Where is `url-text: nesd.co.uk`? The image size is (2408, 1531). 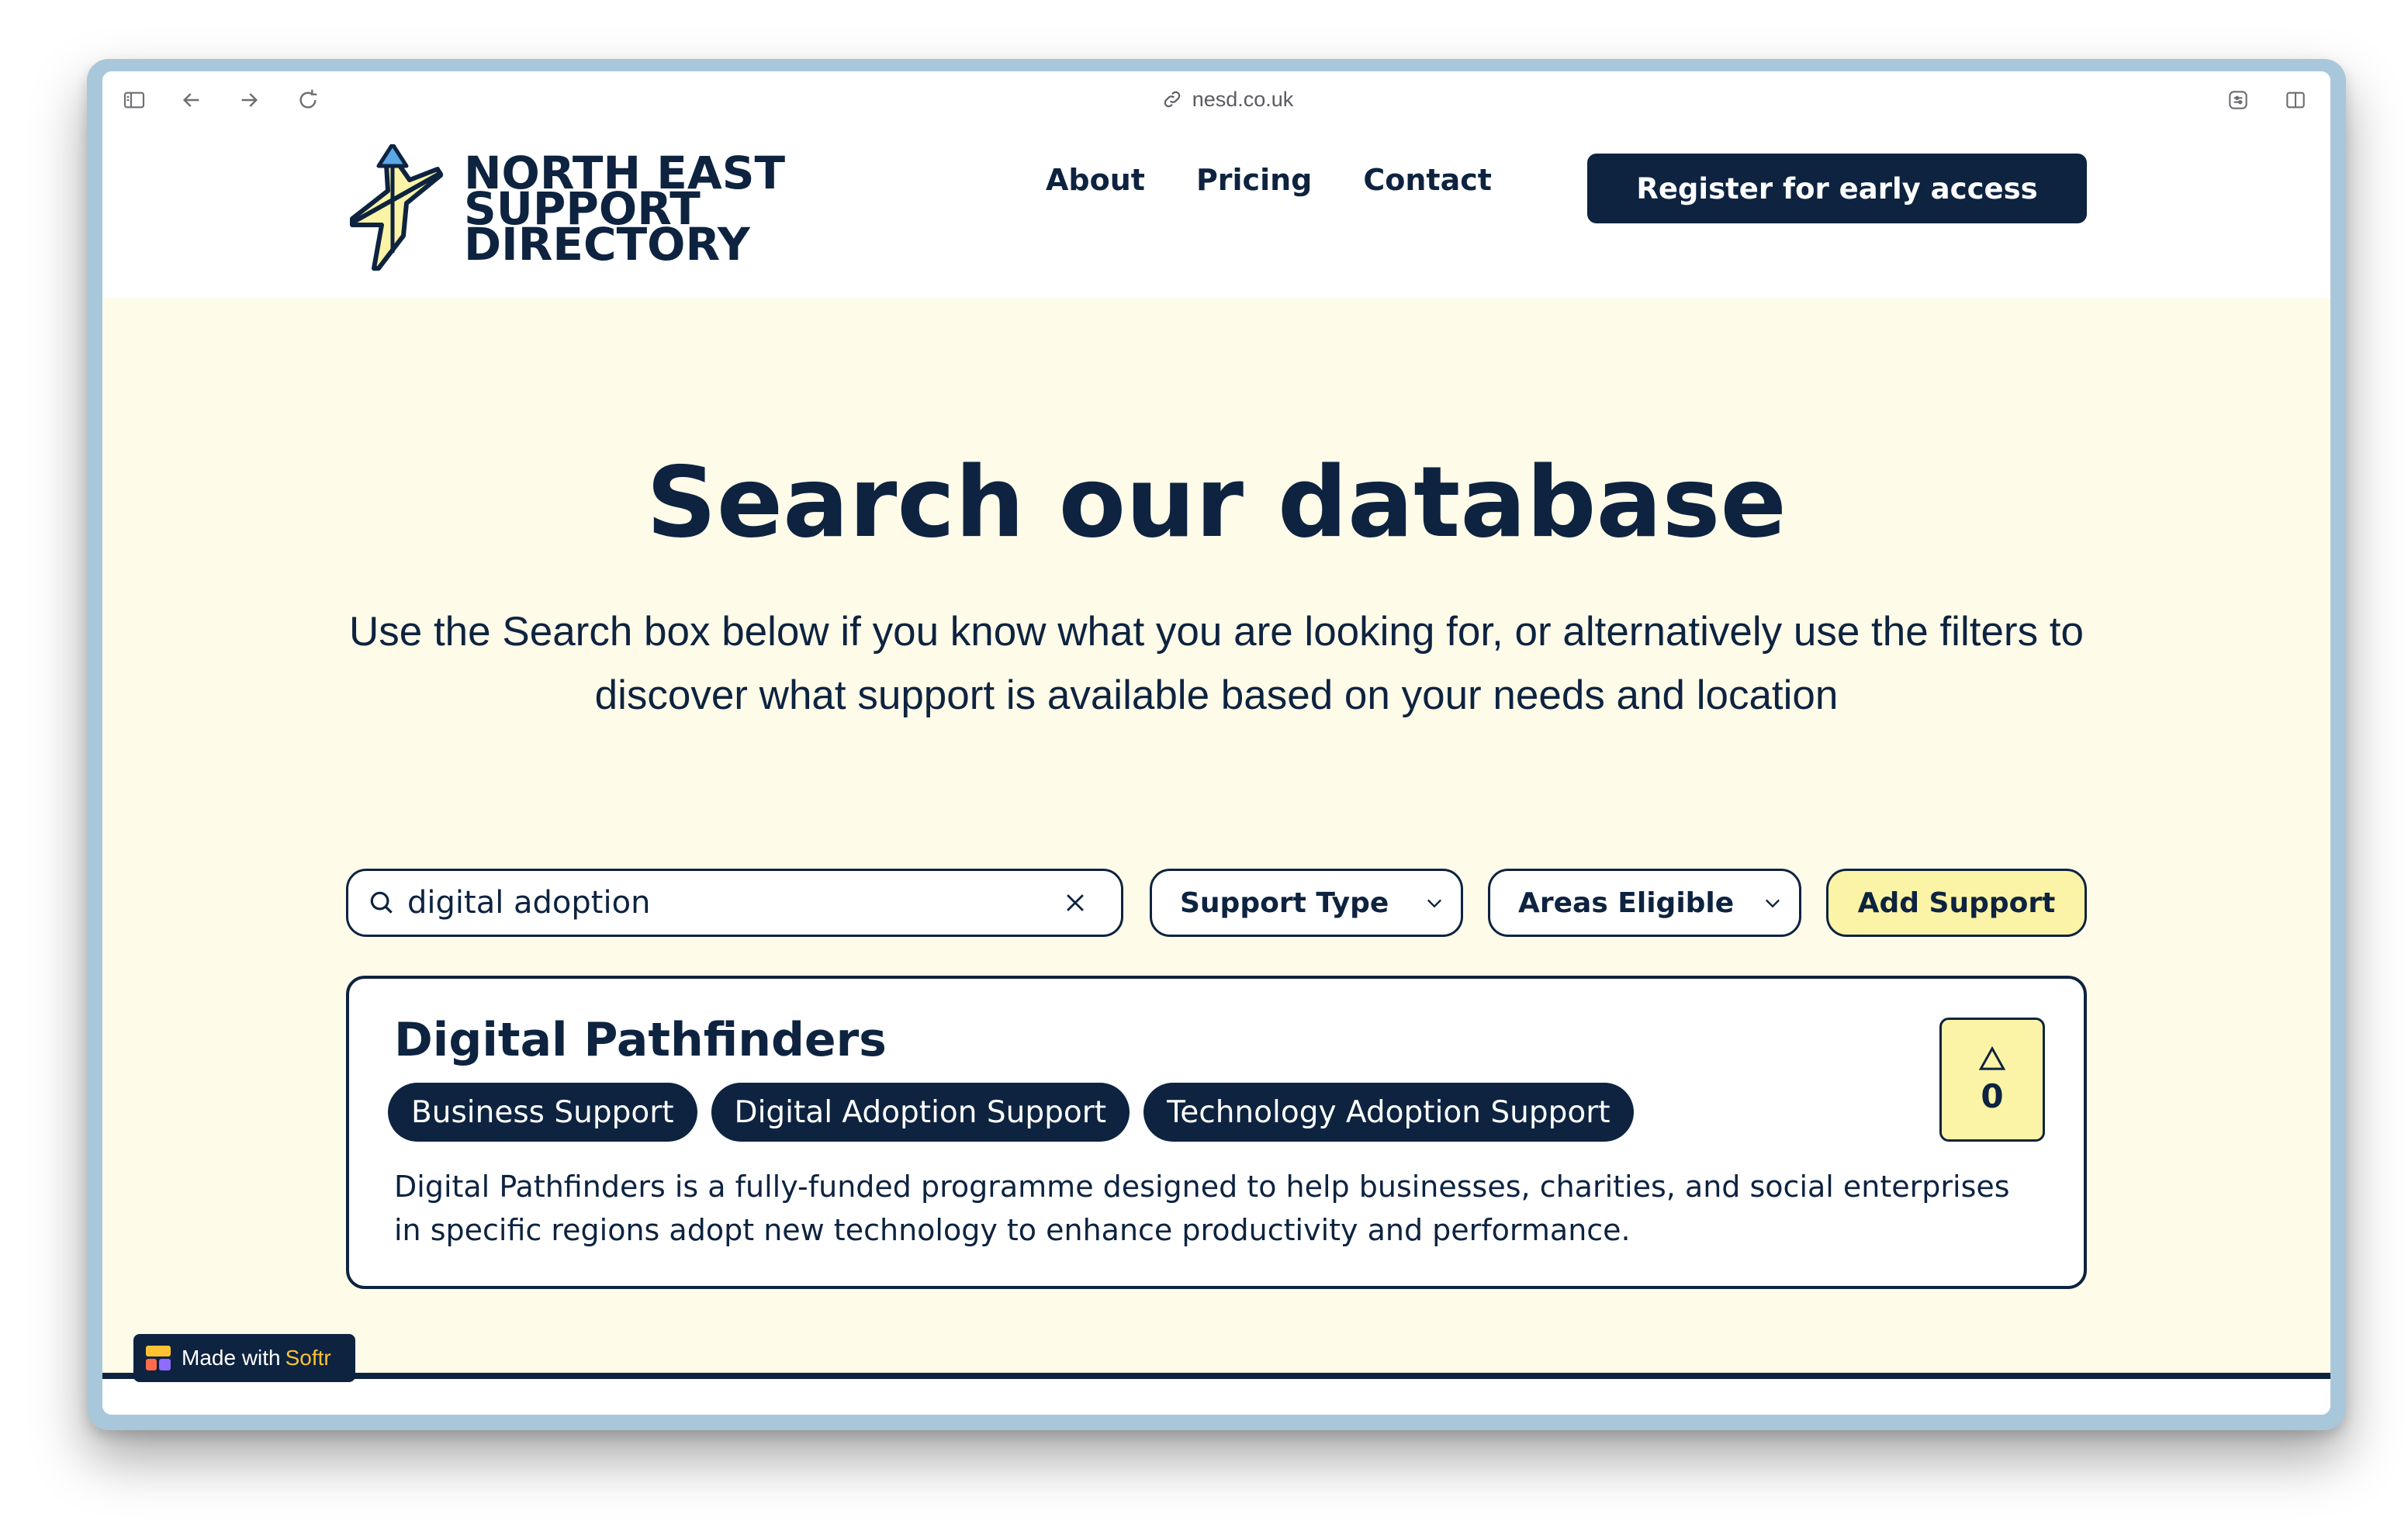 url-text: nesd.co.uk is located at coordinates (1243, 99).